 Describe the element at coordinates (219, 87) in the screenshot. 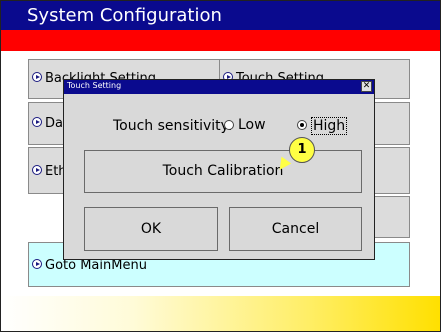

I see `dialog-title-bar: Touch Setting ✕` at that location.